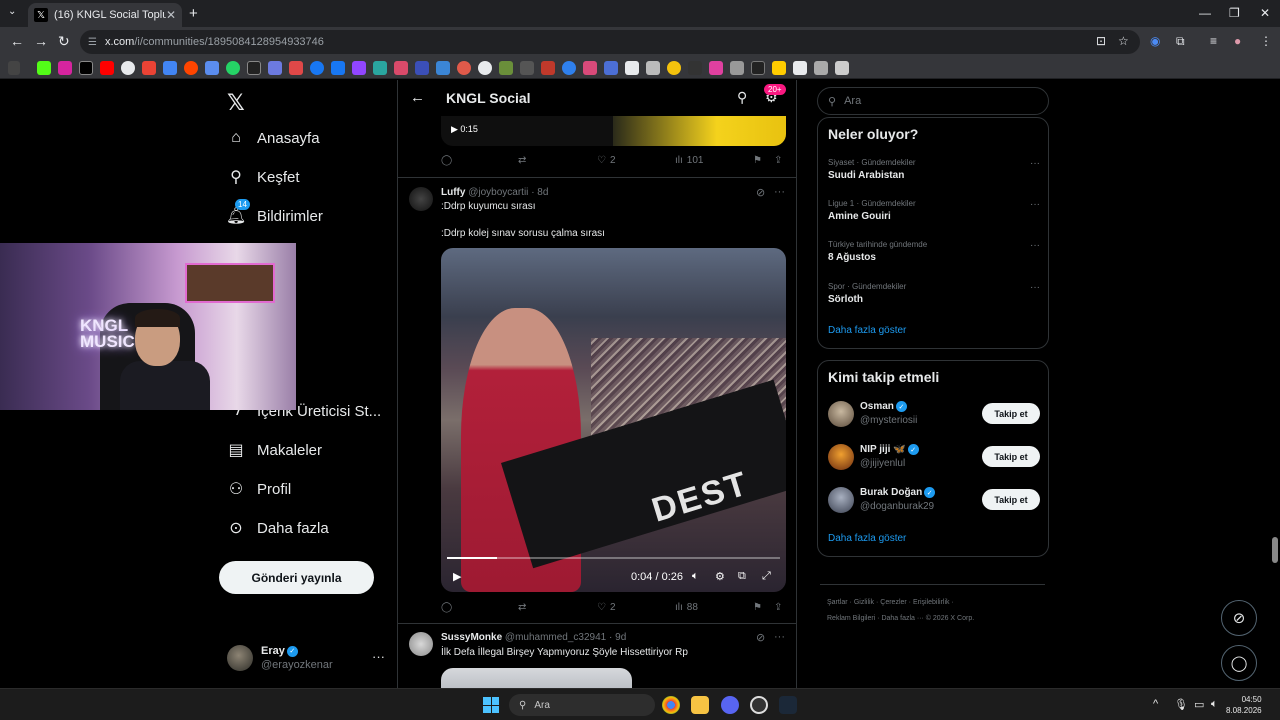 The height and width of the screenshot is (720, 1280). I want to click on browser-menu-icon: ⋮, so click(1266, 41).